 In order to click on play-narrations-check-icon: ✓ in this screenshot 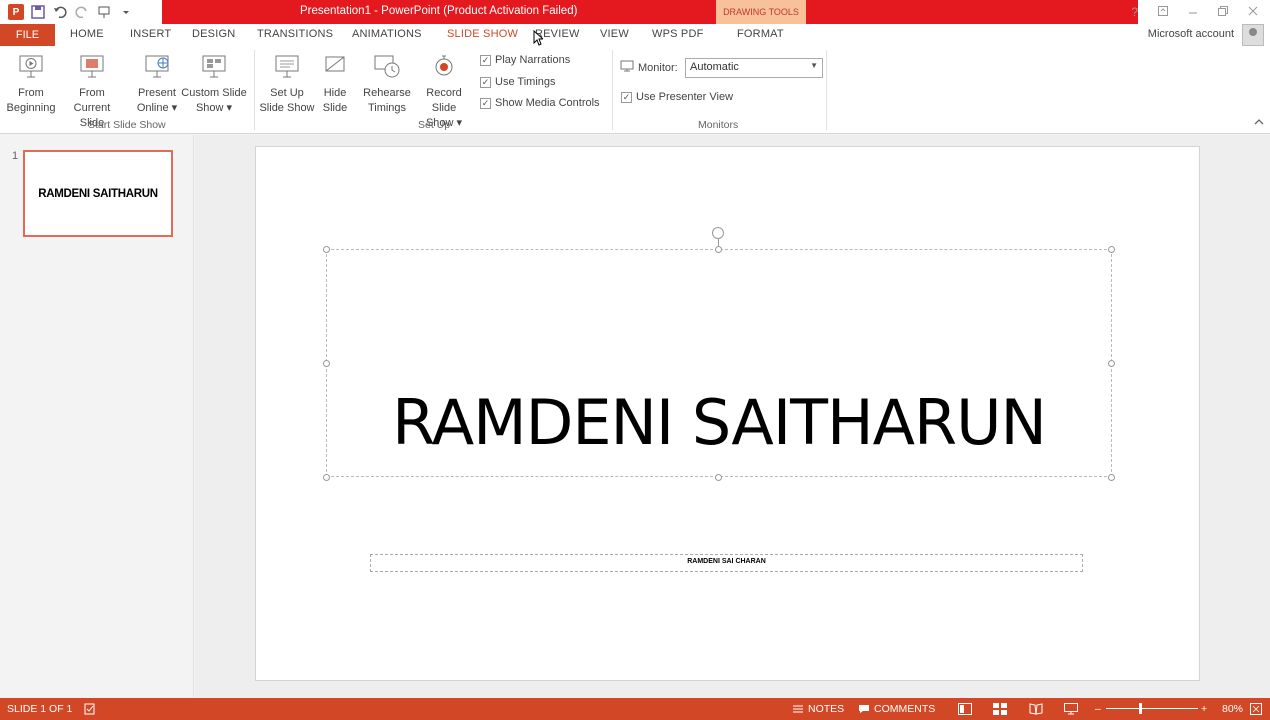, I will do `click(485, 60)`.